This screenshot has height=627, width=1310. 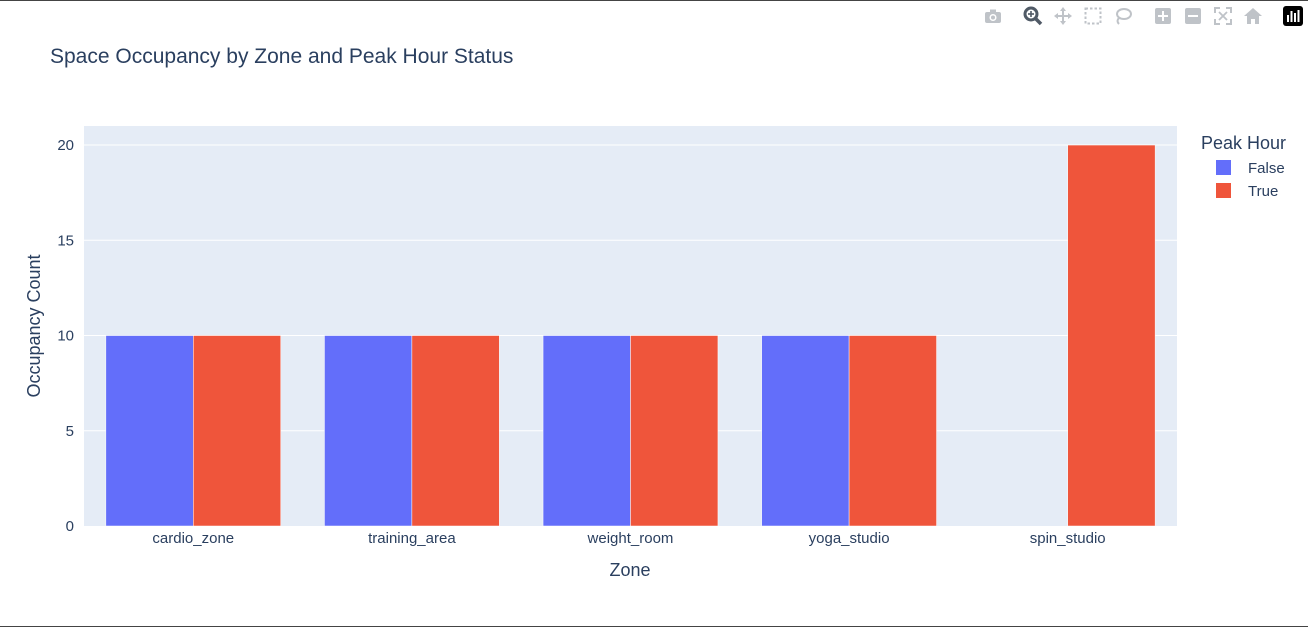 I want to click on legend: Peak Hour False True, so click(x=1243, y=166).